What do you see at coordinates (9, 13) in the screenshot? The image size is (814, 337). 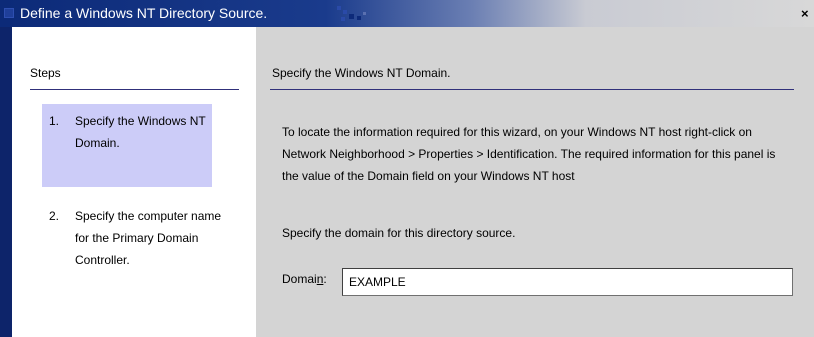 I see `window-menu-icon` at bounding box center [9, 13].